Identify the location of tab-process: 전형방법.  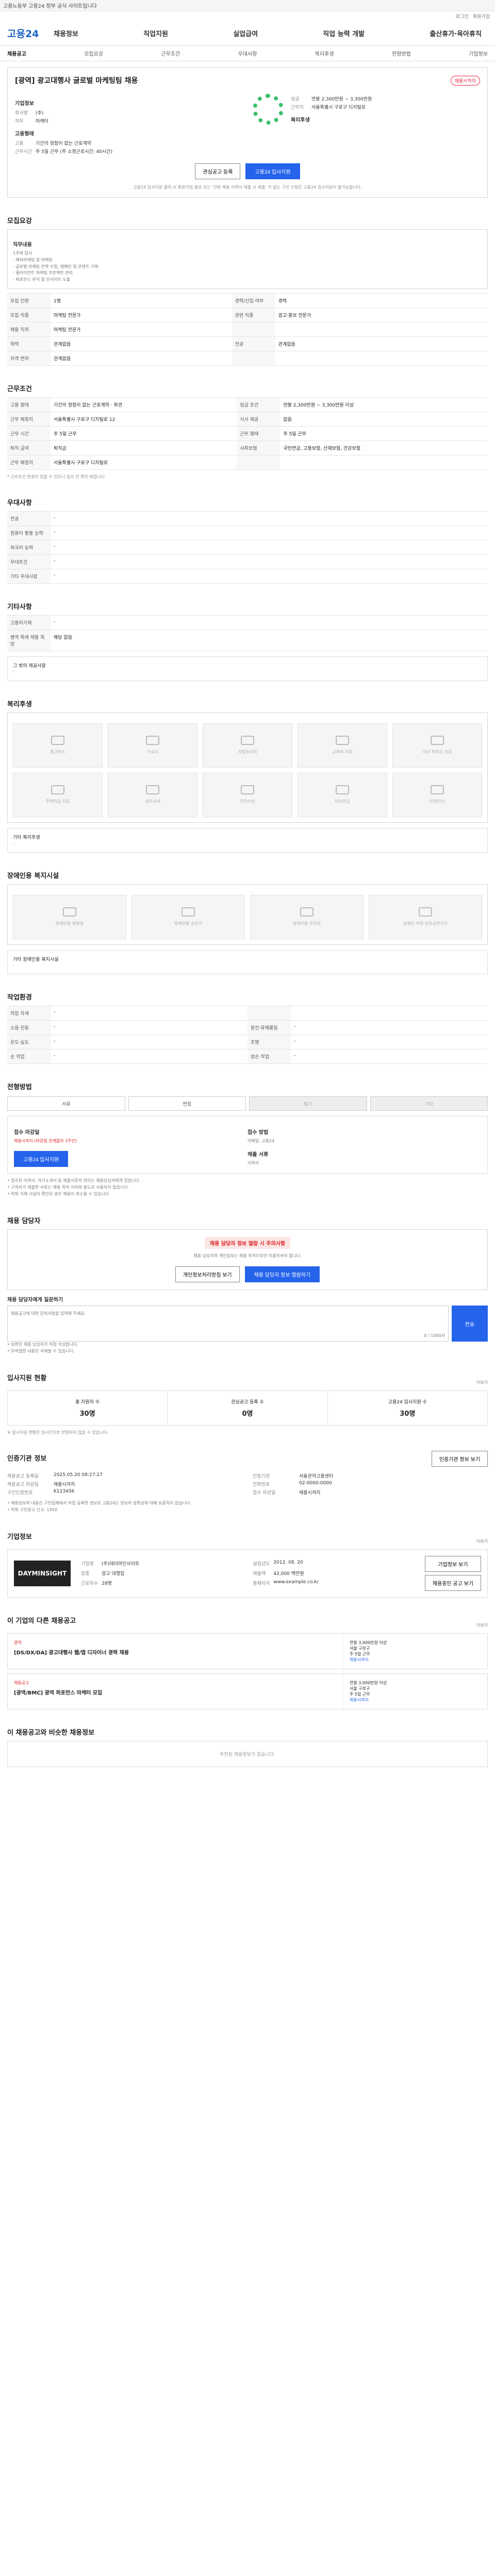
(402, 53).